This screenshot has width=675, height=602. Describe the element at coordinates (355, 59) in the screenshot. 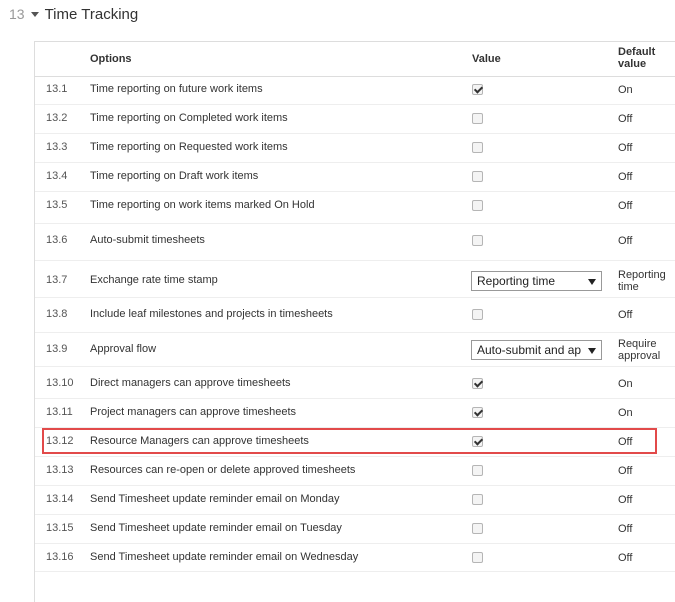

I see `table-header: Options Value Default value` at that location.